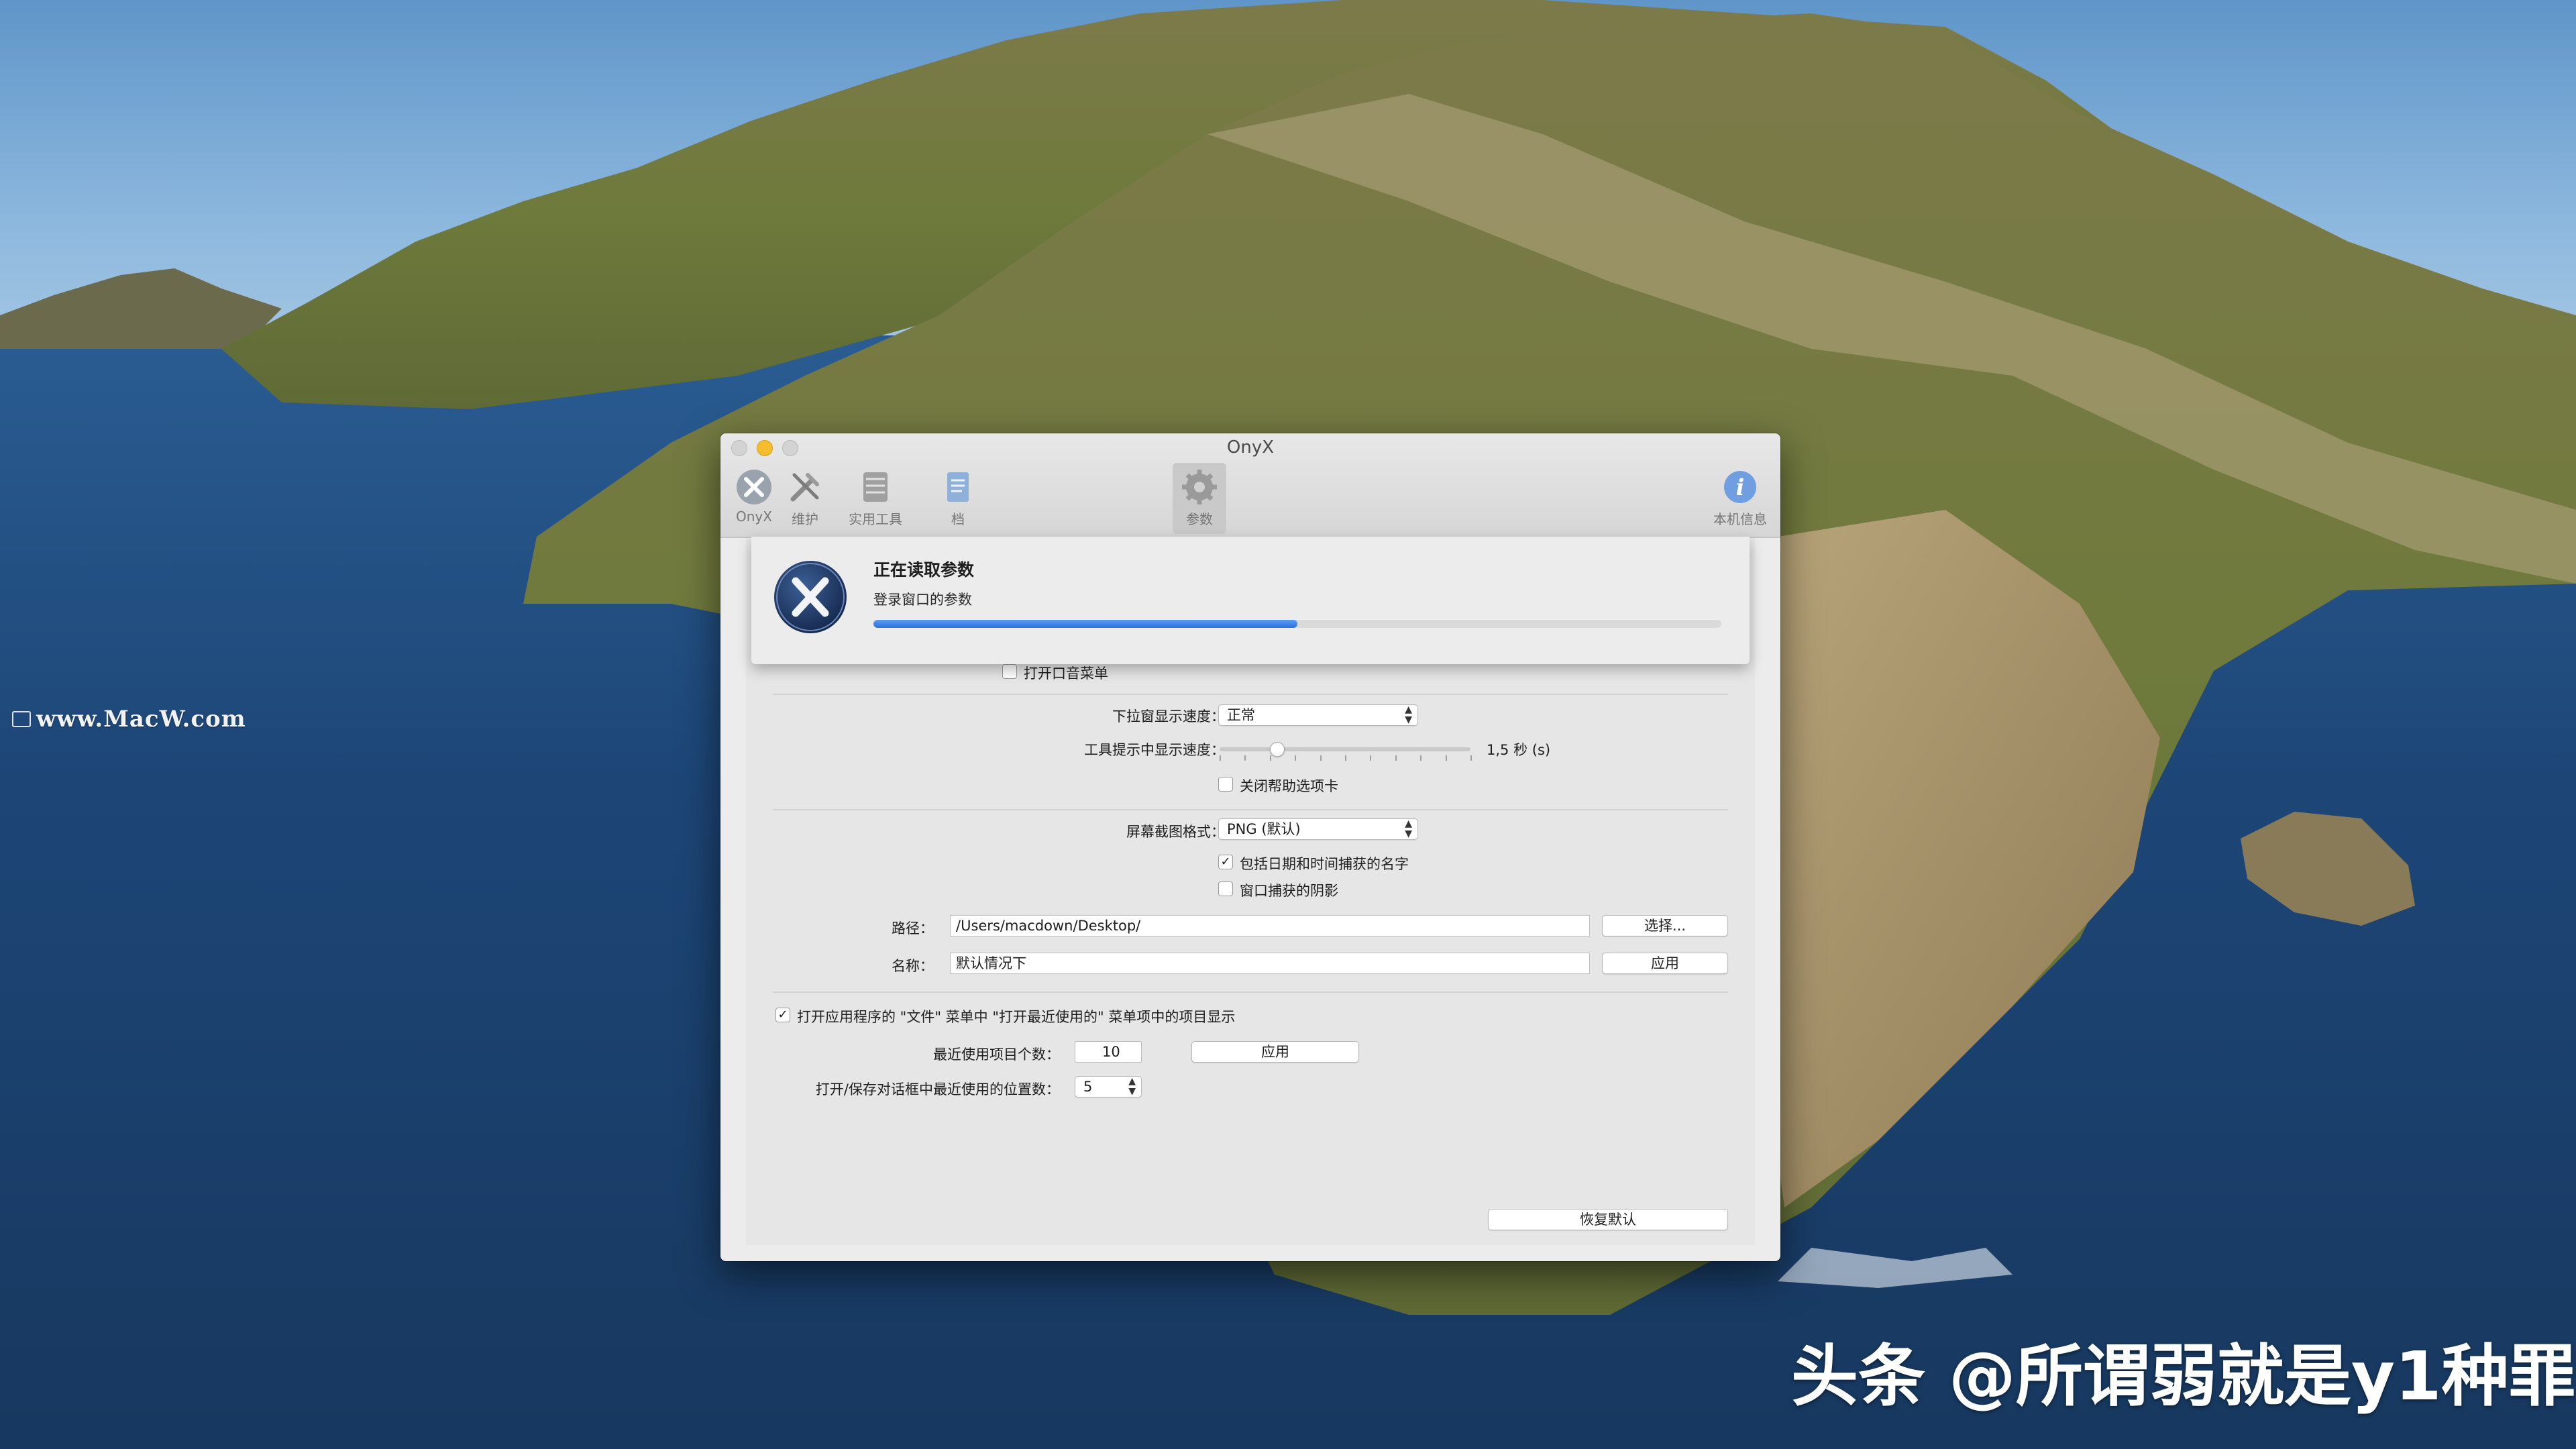 The width and height of the screenshot is (2576, 1449). Describe the element at coordinates (804, 487) in the screenshot. I see `tools-icon` at that location.